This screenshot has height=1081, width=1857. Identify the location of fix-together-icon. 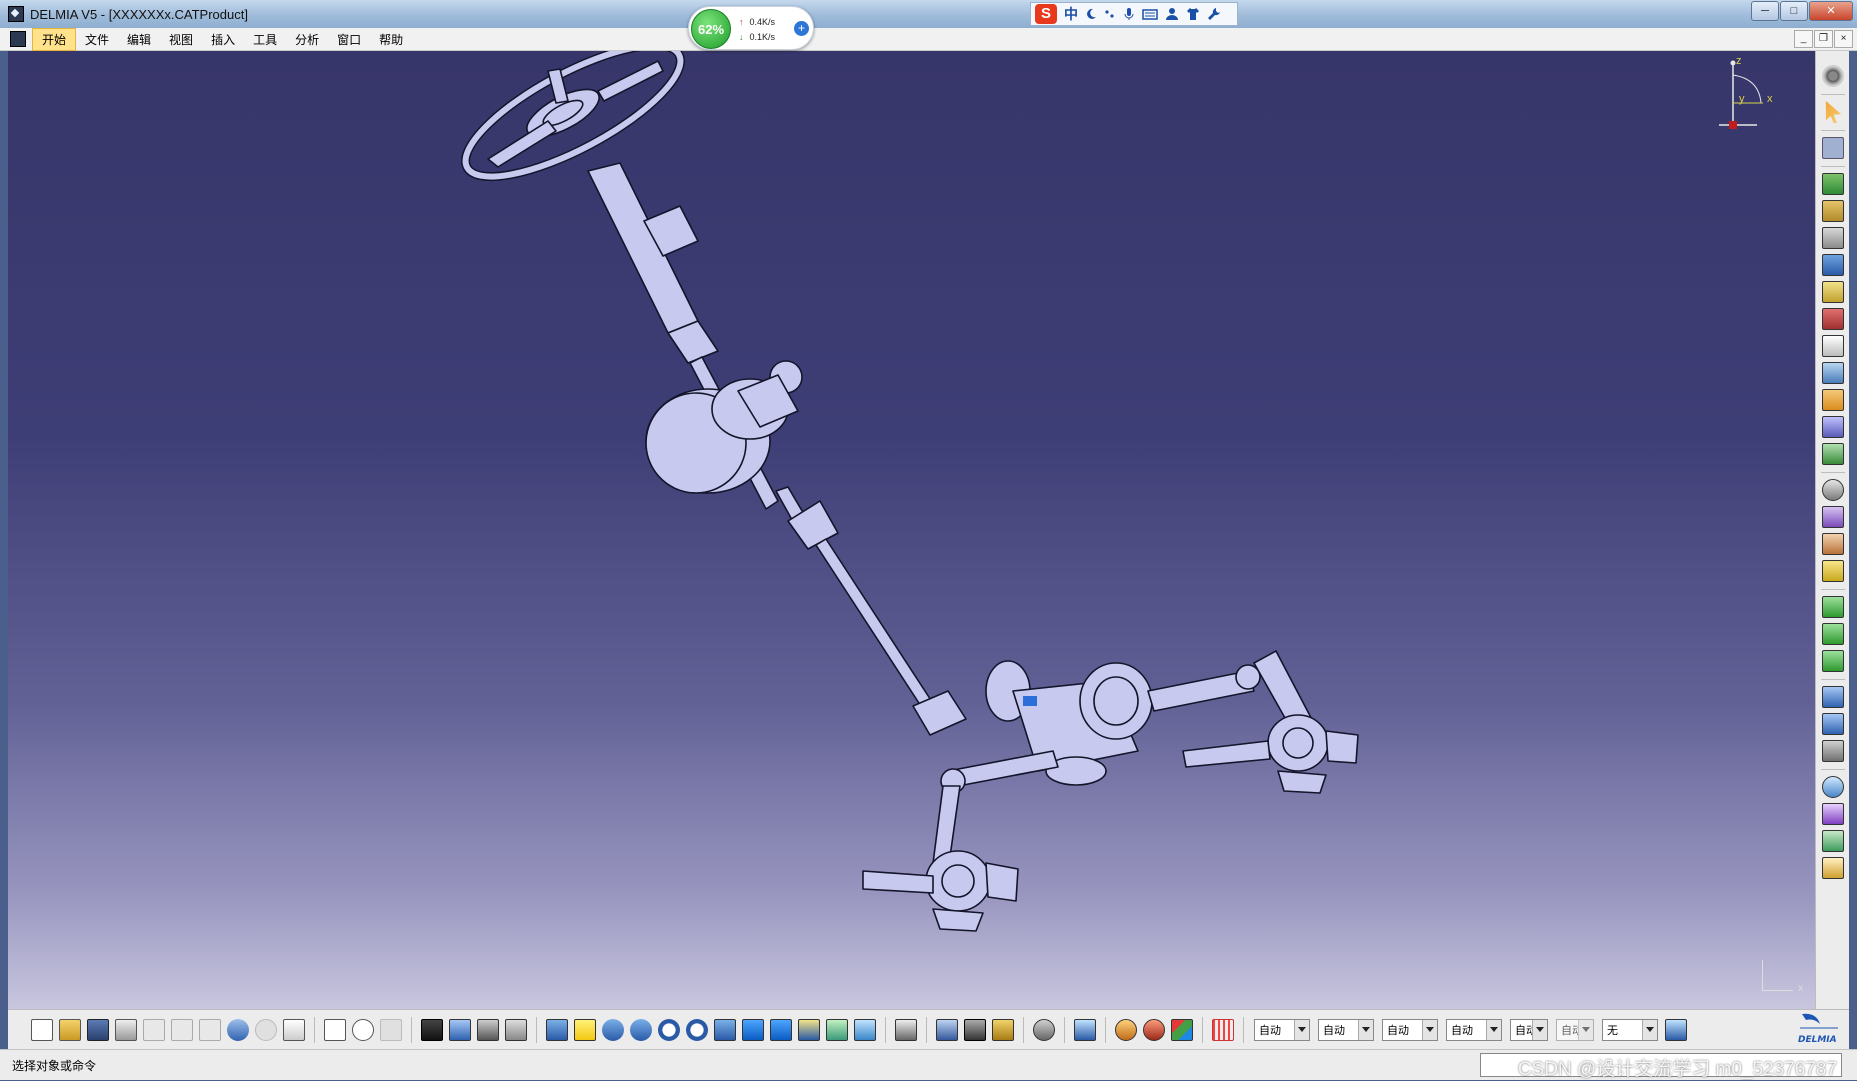
(1832, 751).